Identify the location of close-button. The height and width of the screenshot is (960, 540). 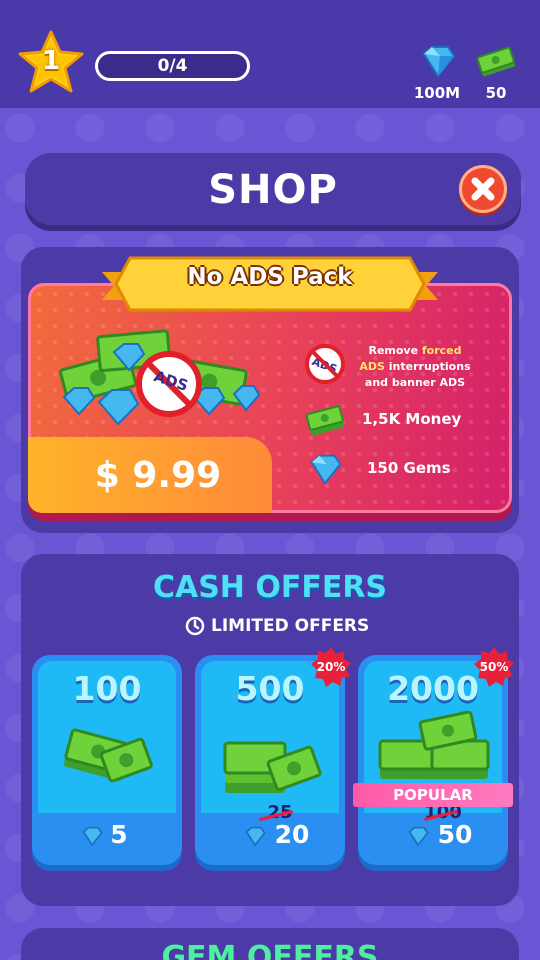
(483, 189).